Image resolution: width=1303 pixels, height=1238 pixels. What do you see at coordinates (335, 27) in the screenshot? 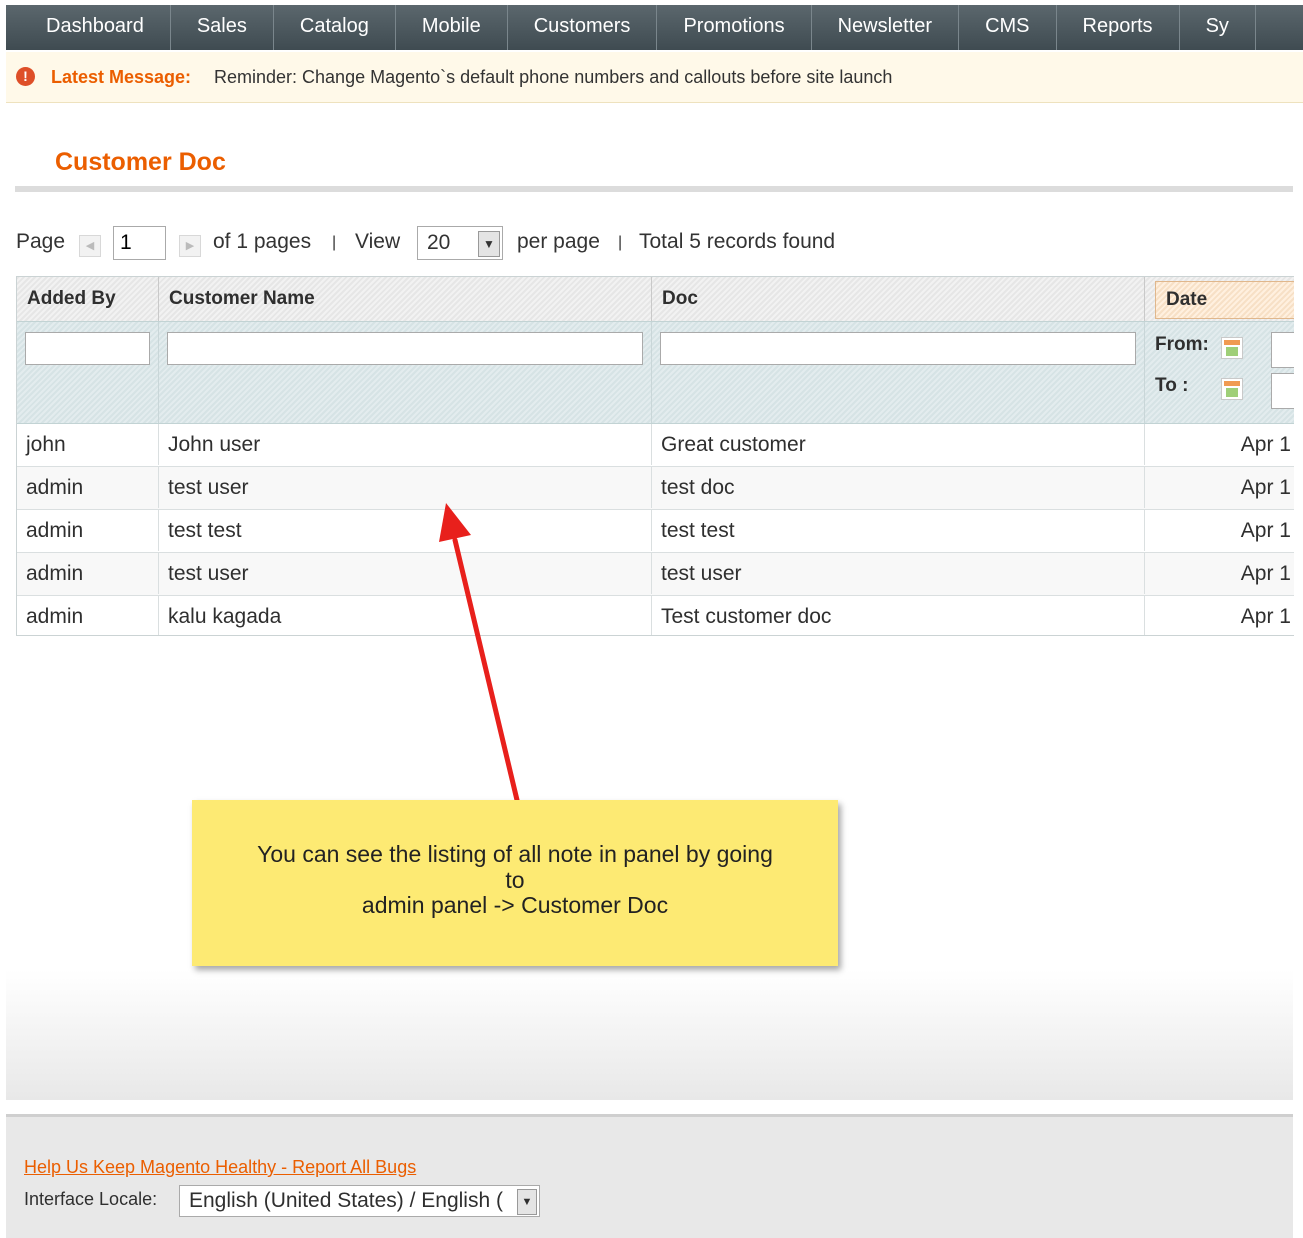
I see `nav-item-catalog: Catalog` at bounding box center [335, 27].